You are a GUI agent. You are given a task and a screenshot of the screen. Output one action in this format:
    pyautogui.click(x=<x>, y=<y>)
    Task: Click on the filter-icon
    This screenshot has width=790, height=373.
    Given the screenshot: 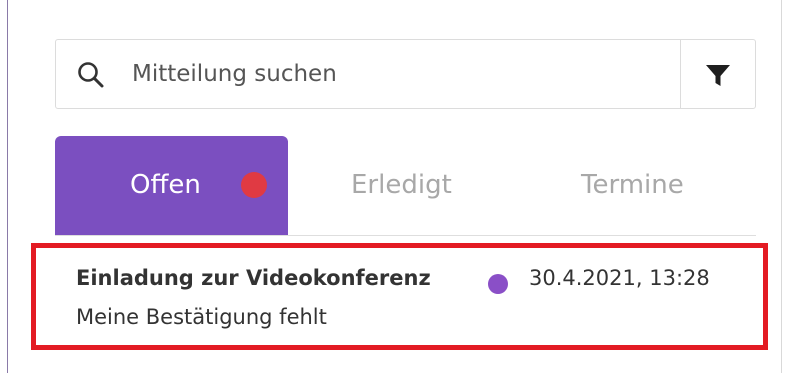 What is the action you would take?
    pyautogui.click(x=718, y=75)
    